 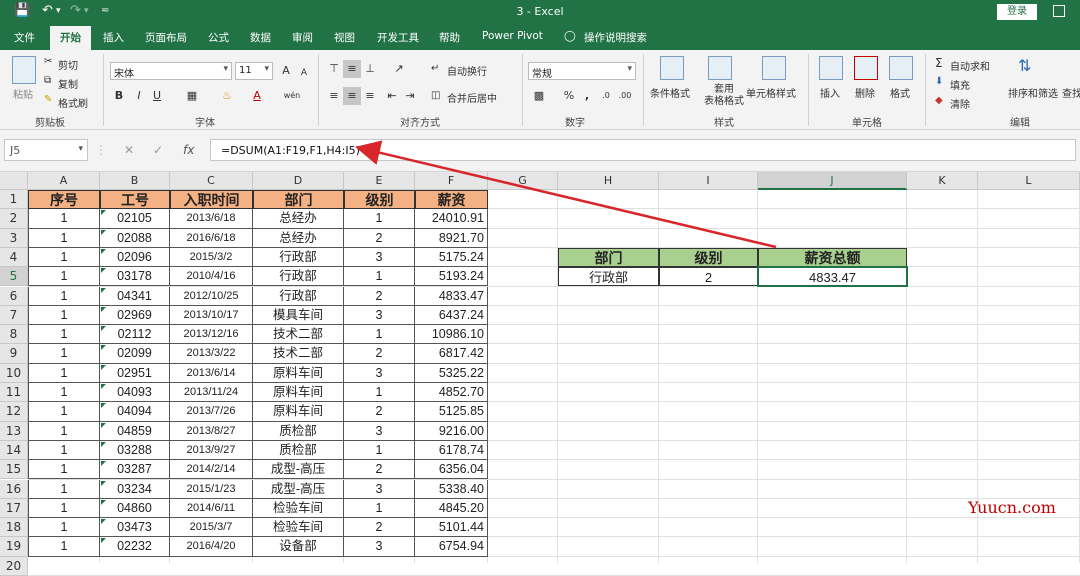 I want to click on annotation-arrow, so click(x=566, y=194).